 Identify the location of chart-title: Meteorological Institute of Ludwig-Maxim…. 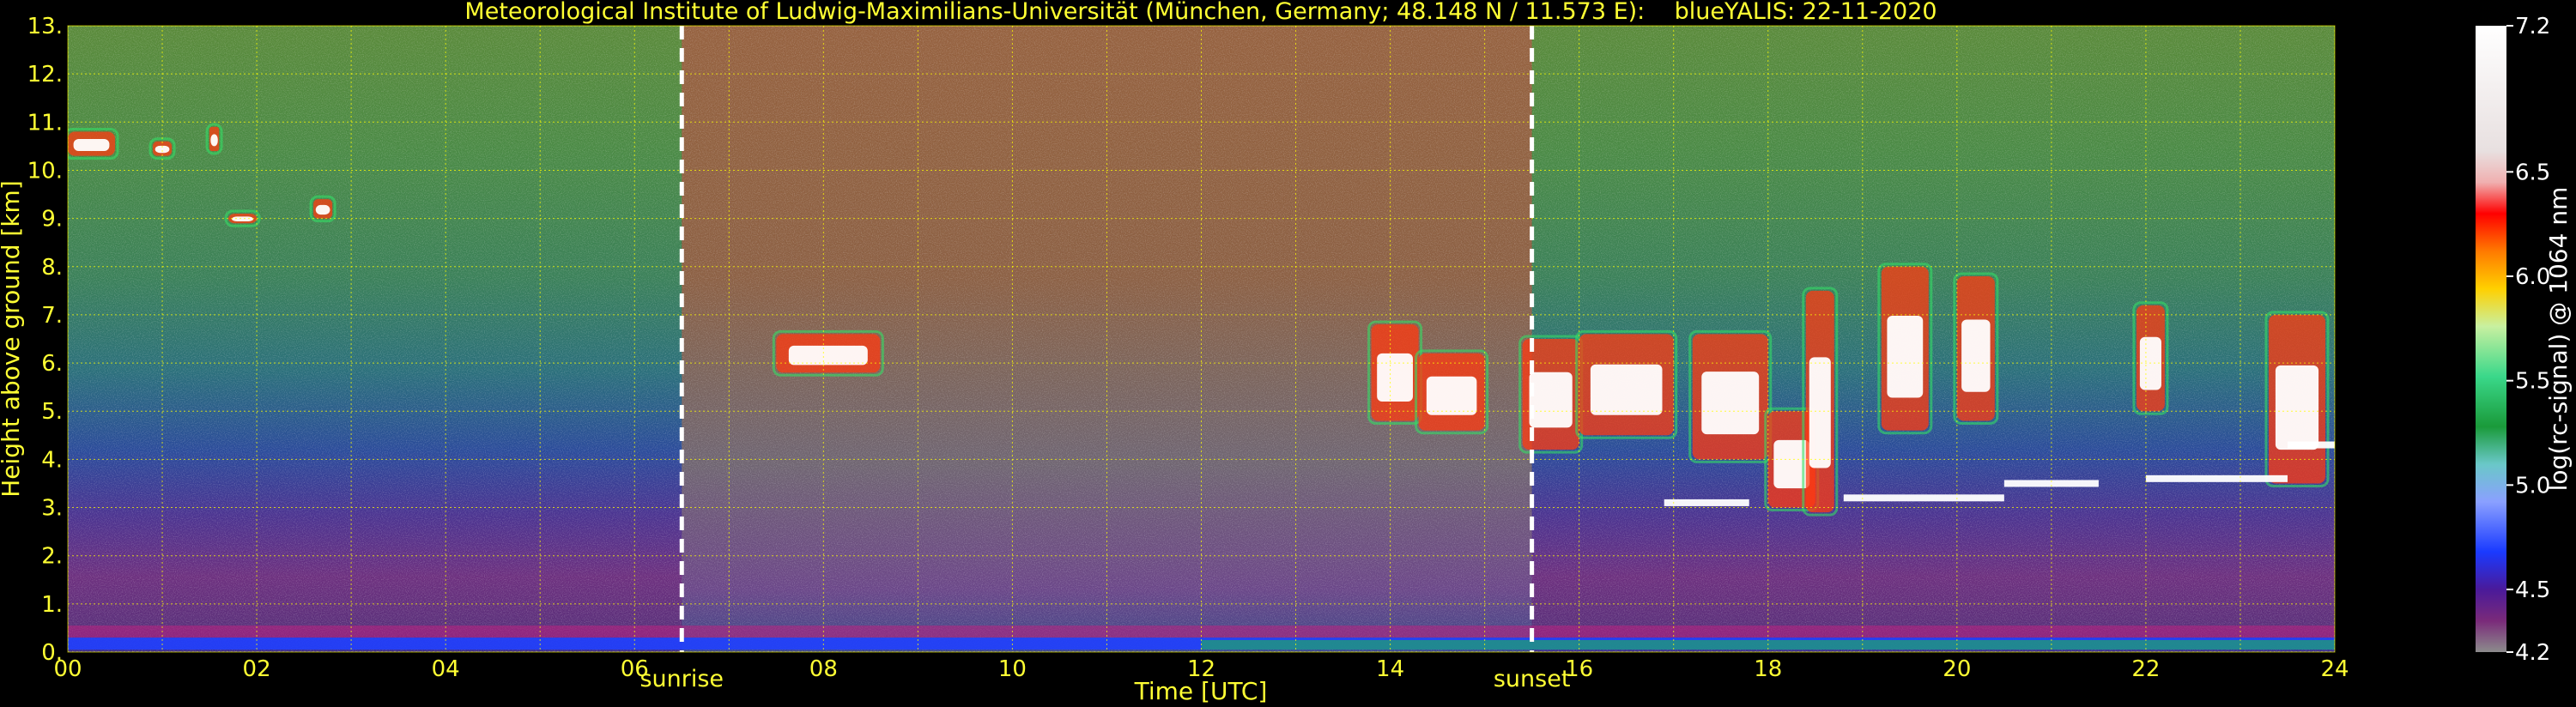
(1200, 12).